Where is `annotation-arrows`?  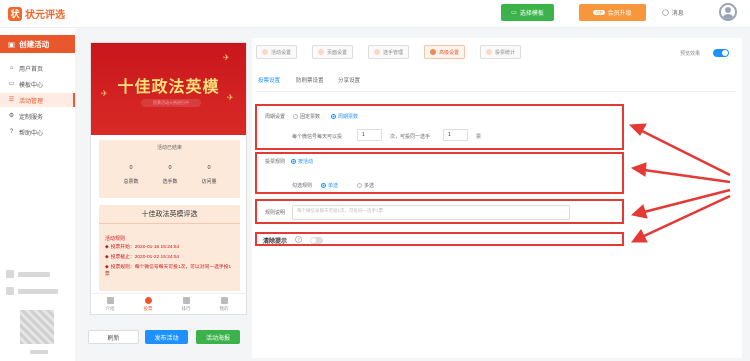 annotation-arrows is located at coordinates (679, 183).